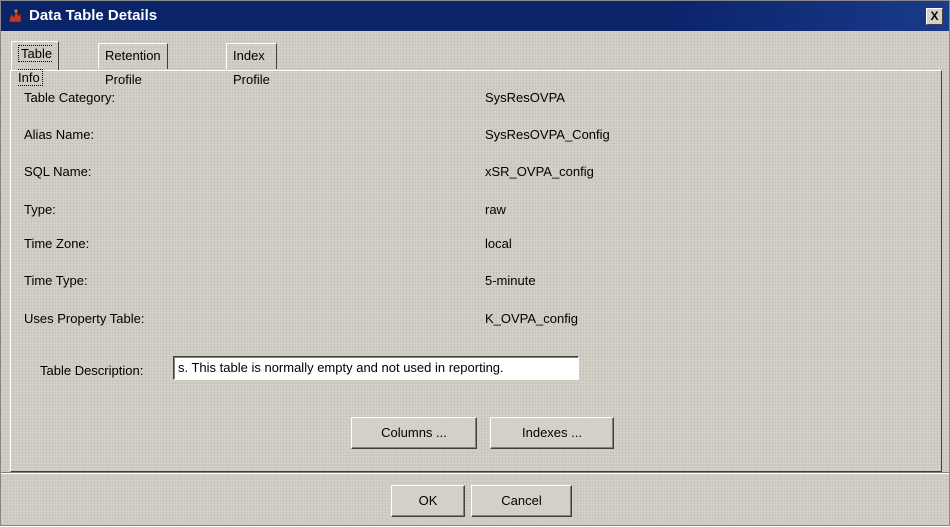  Describe the element at coordinates (40, 209) in the screenshot. I see `field-label: Type:` at that location.